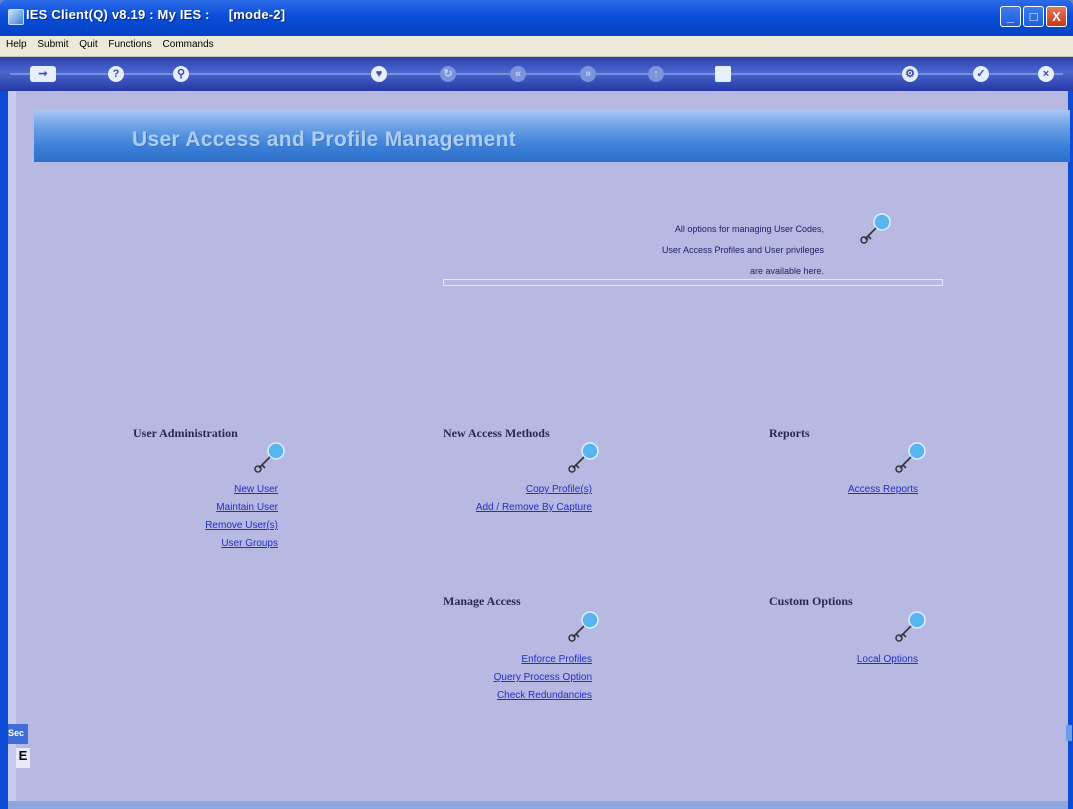 Image resolution: width=1073 pixels, height=809 pixels. I want to click on custom-options-links: Local Options, so click(859, 660).